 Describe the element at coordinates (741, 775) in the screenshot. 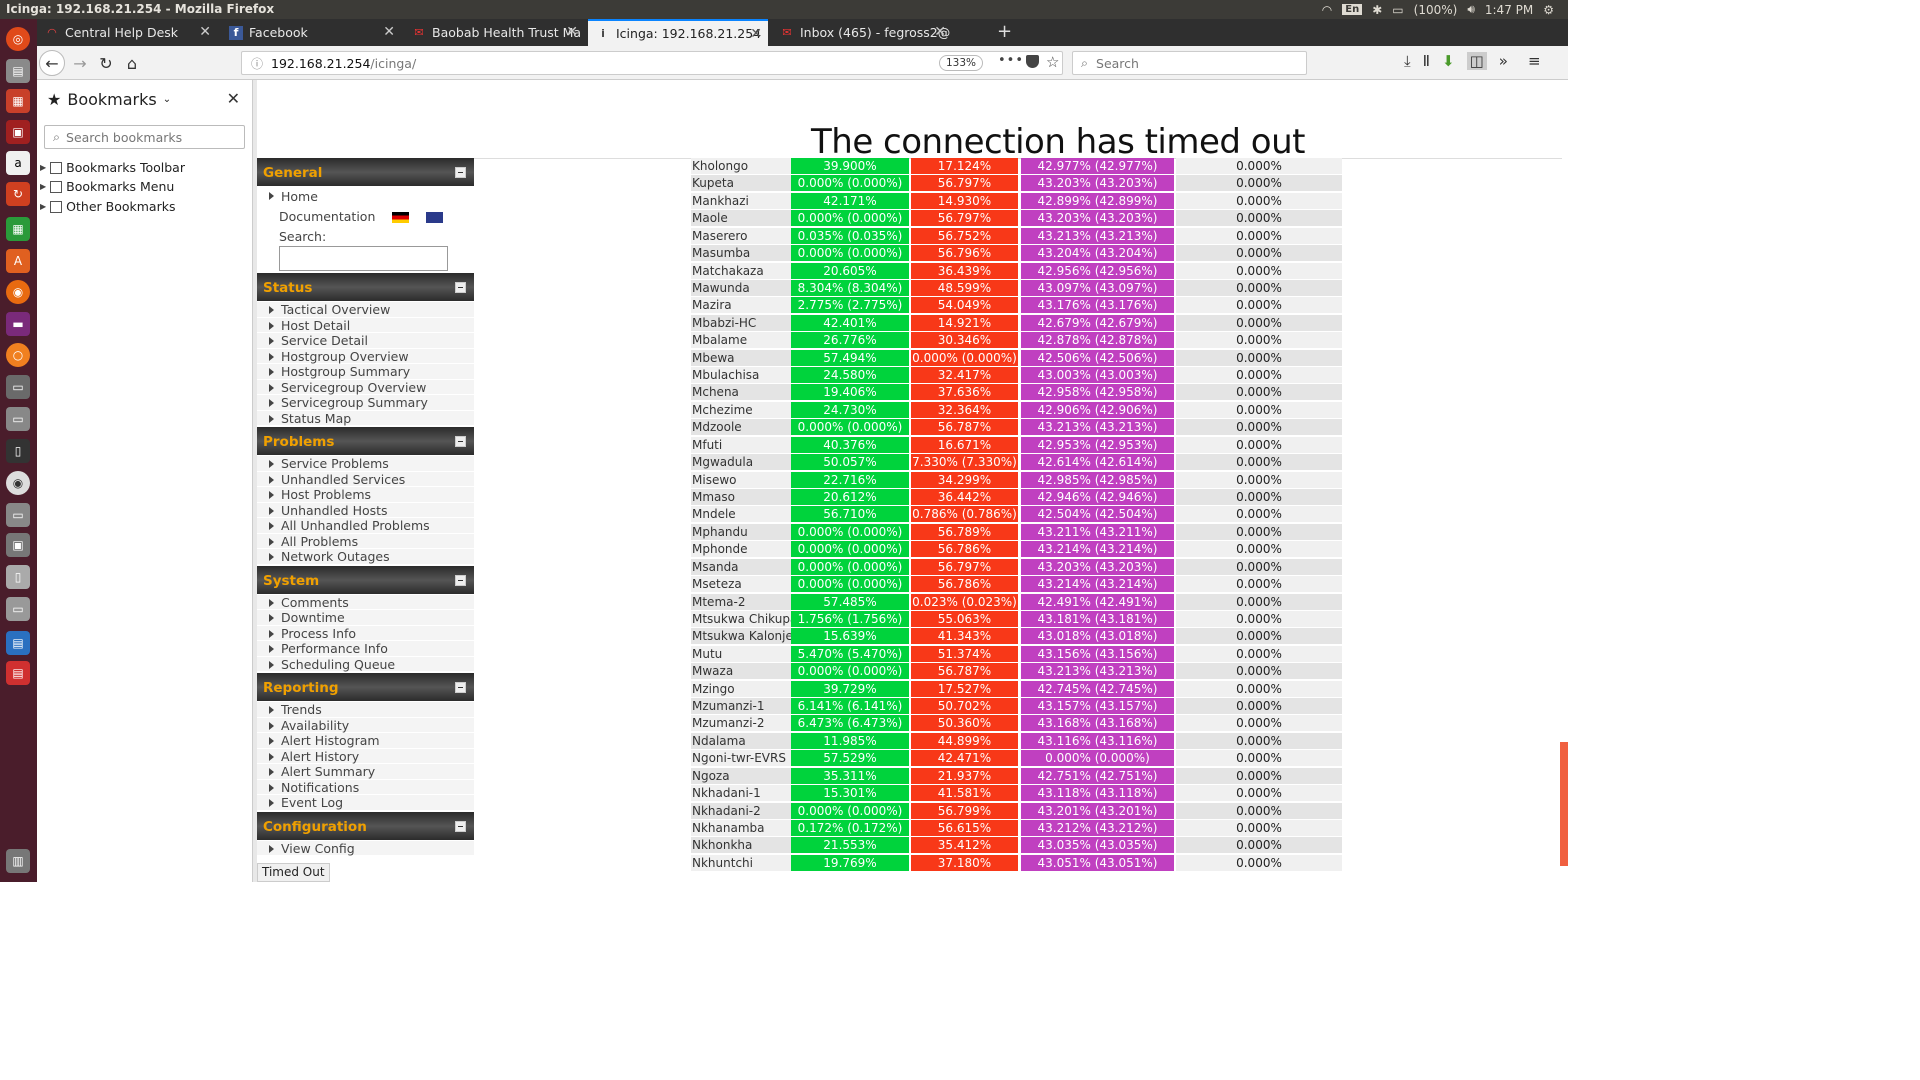

I see `host-name-cell: Ngoza` at that location.